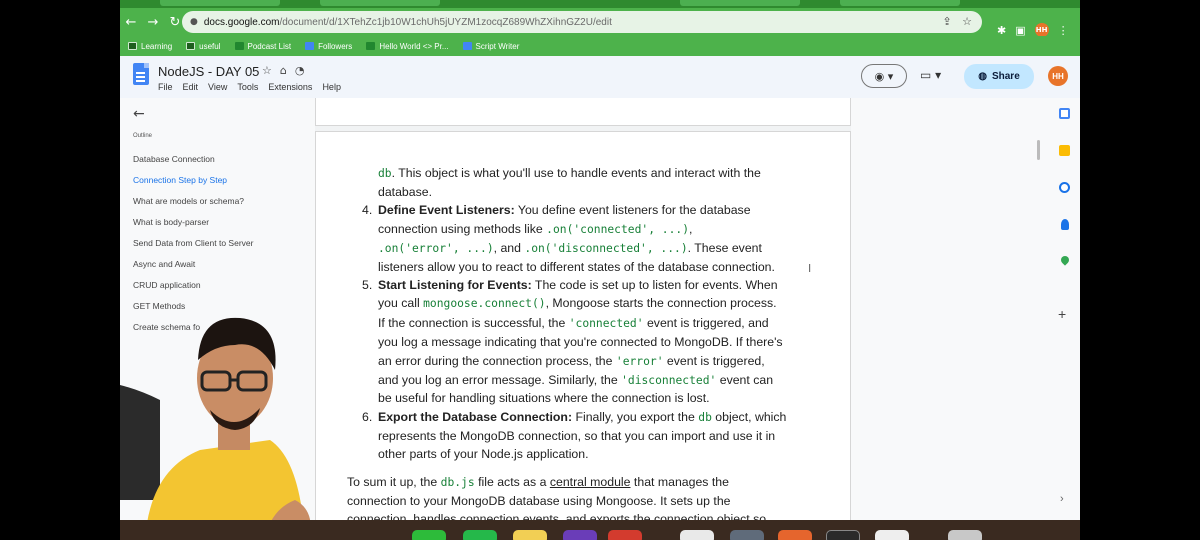  I want to click on code-span: .on('error', ...), so click(436, 248).